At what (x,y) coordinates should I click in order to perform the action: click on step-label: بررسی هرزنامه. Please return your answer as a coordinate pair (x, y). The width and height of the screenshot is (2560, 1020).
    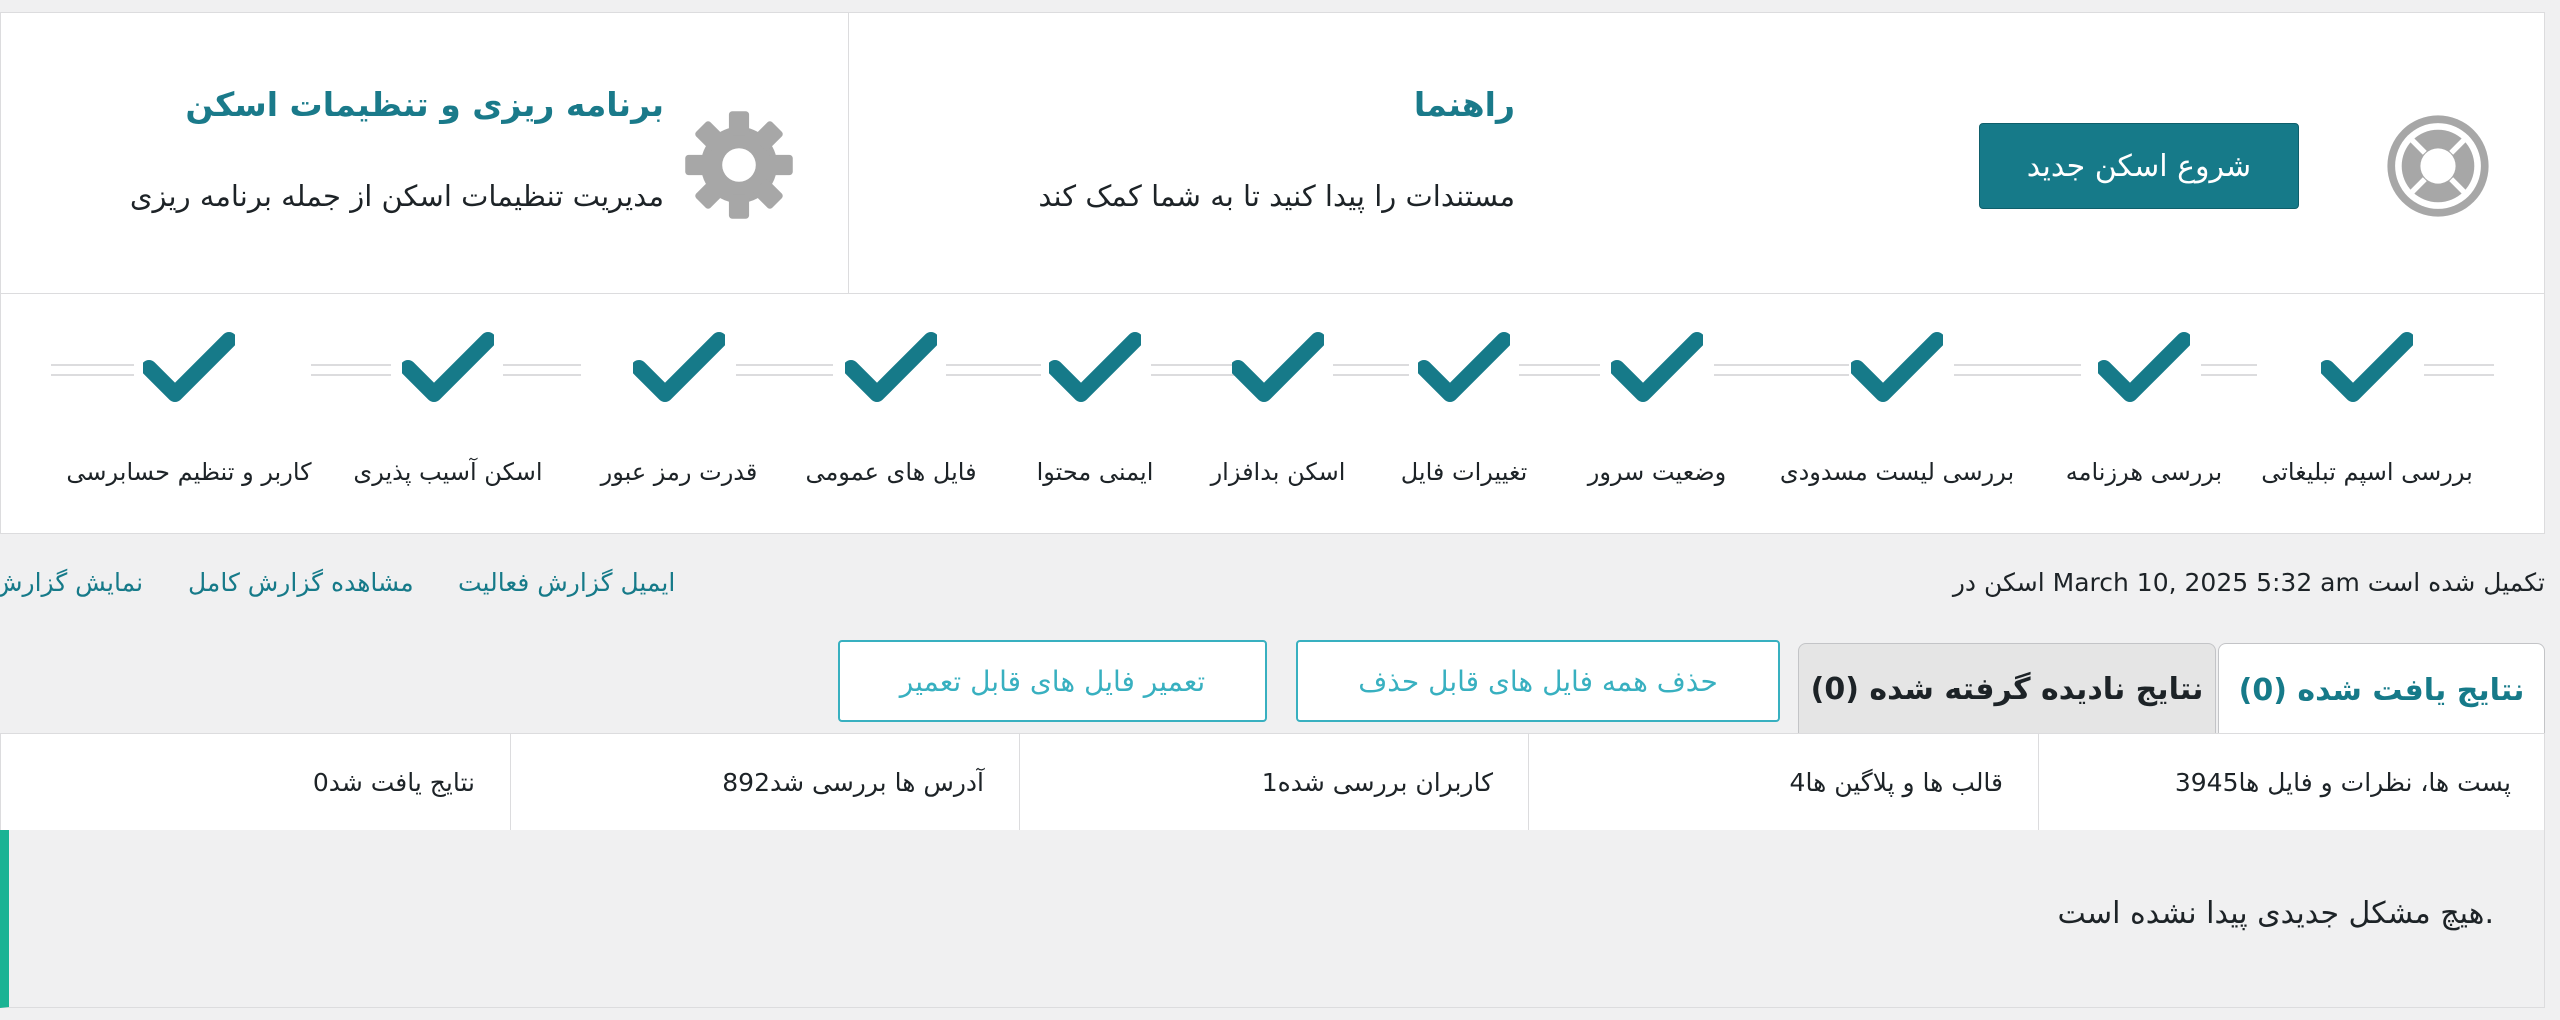
    Looking at the image, I should click on (2144, 472).